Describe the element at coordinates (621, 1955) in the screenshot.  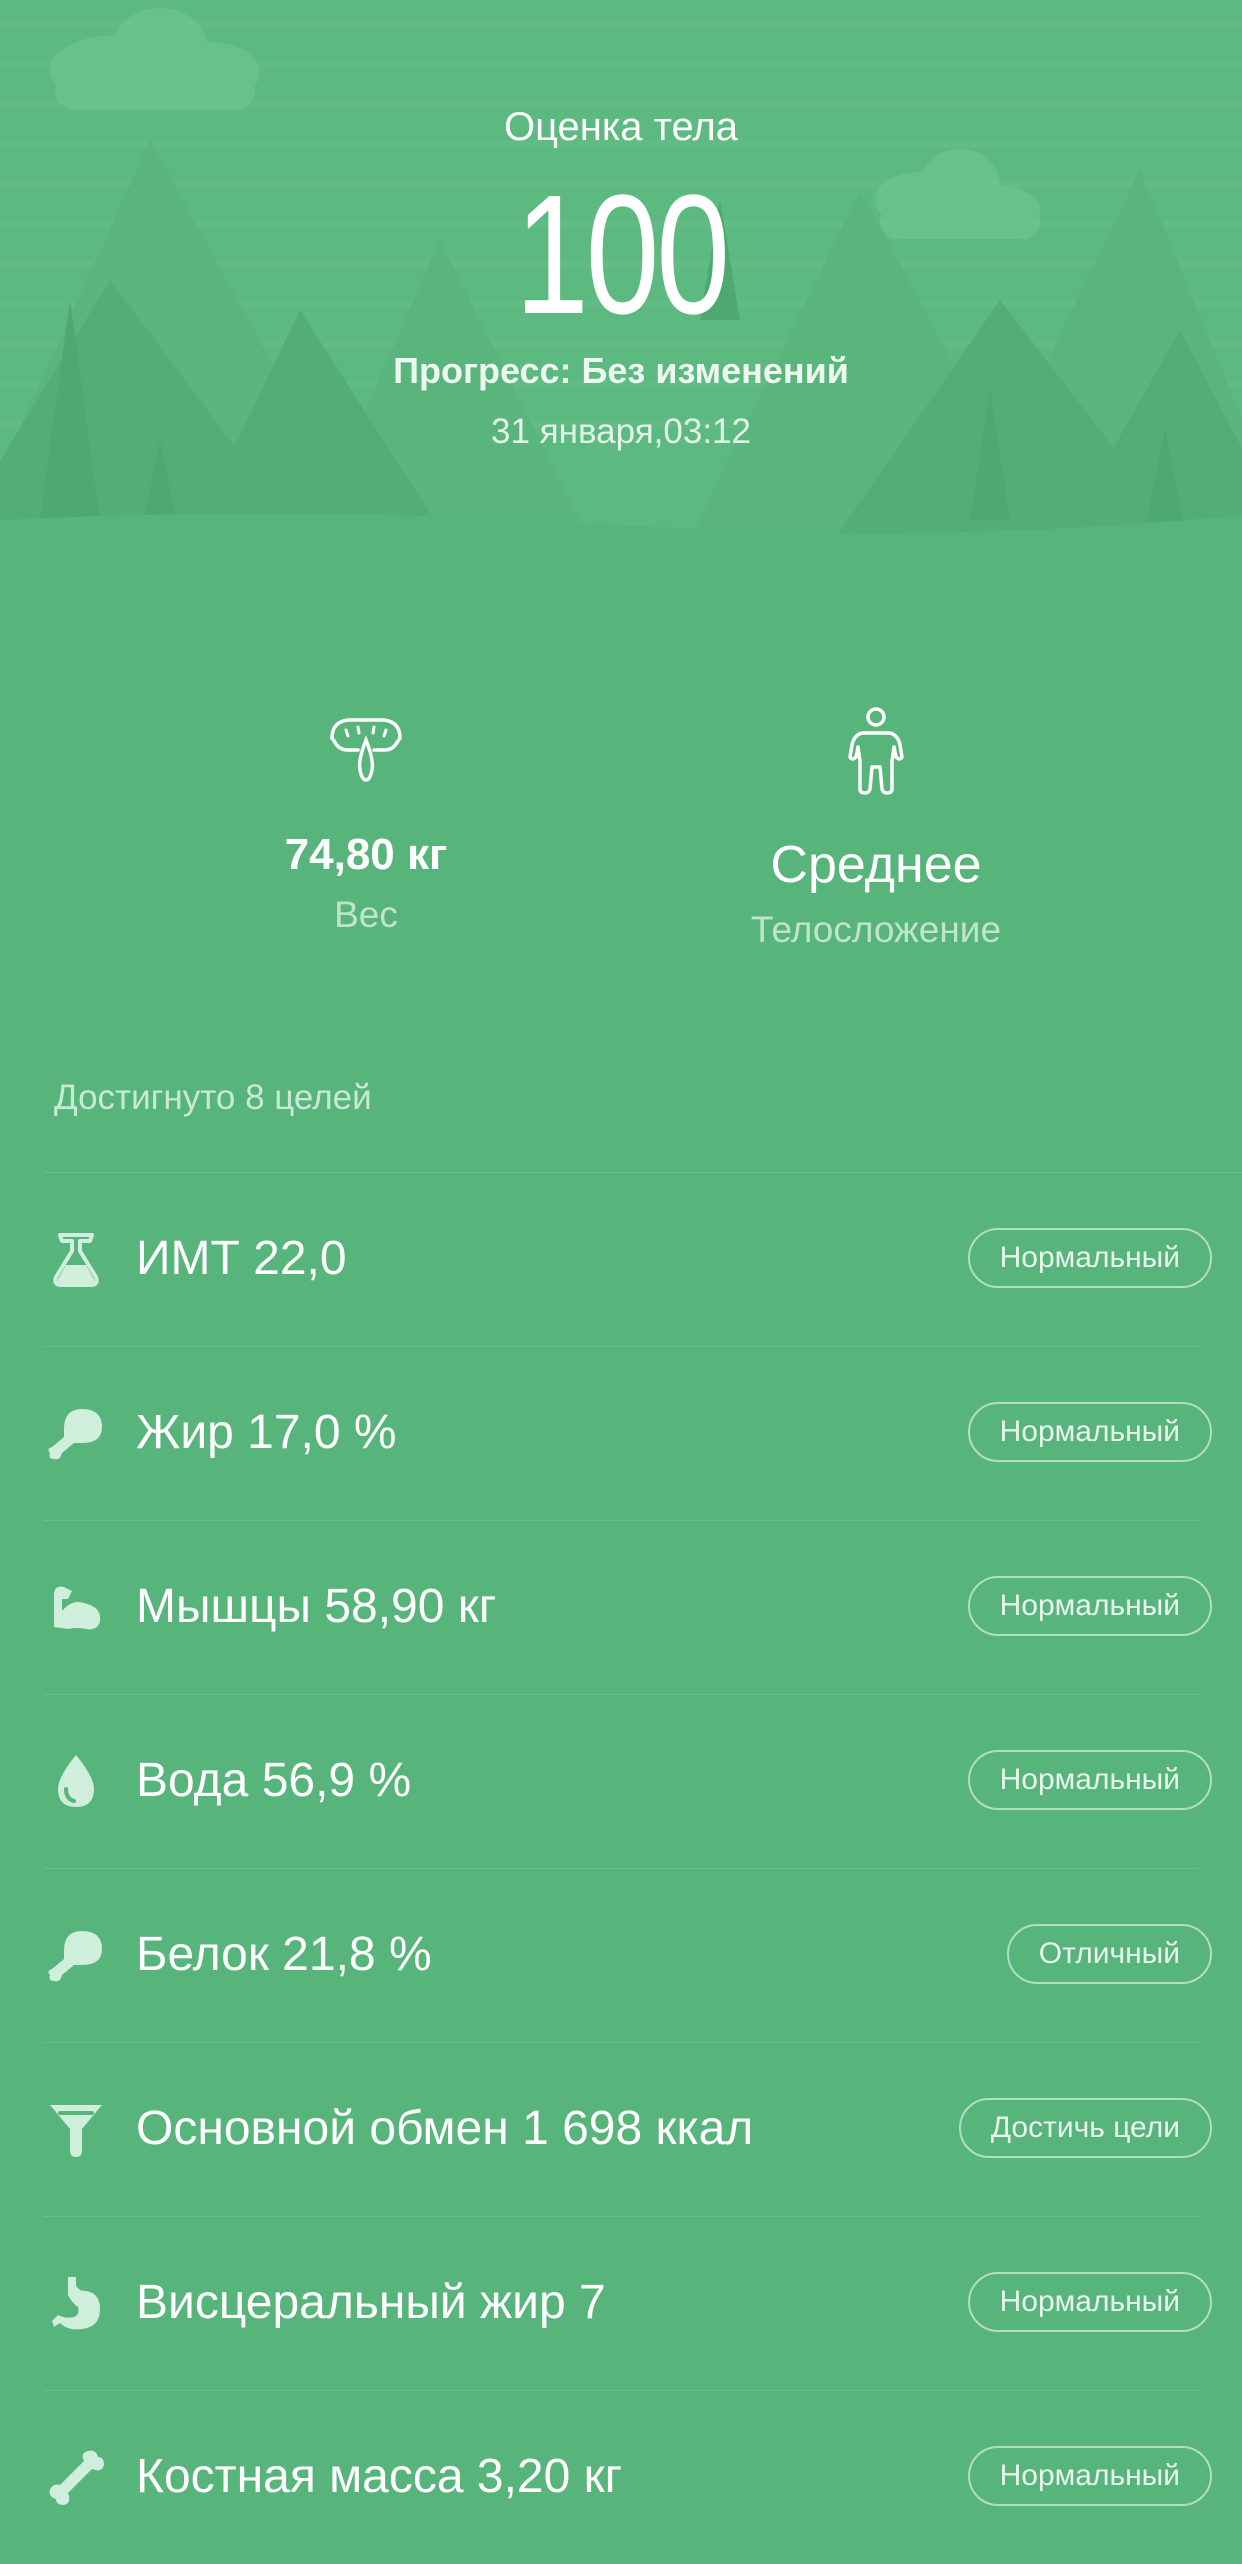
I see `list-item-protein: Белок 21,8 % Отличный` at that location.